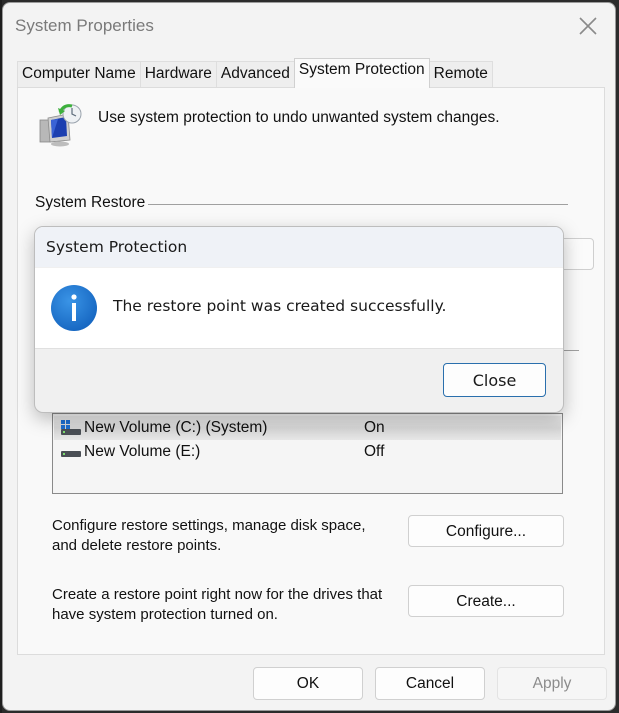 This screenshot has width=619, height=713. What do you see at coordinates (374, 451) in the screenshot?
I see `drive-protection-status: Off` at bounding box center [374, 451].